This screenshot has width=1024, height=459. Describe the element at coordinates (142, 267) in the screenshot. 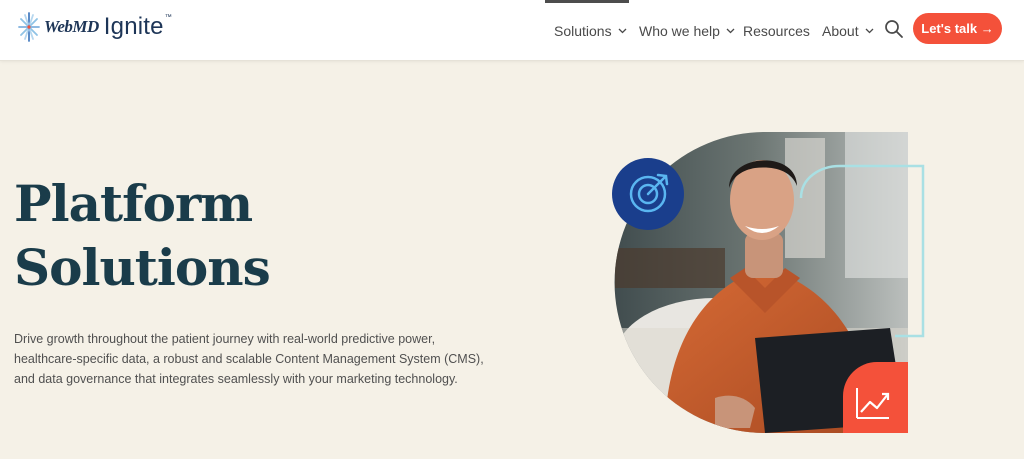

I see `page-title-line-2: Solutions` at that location.